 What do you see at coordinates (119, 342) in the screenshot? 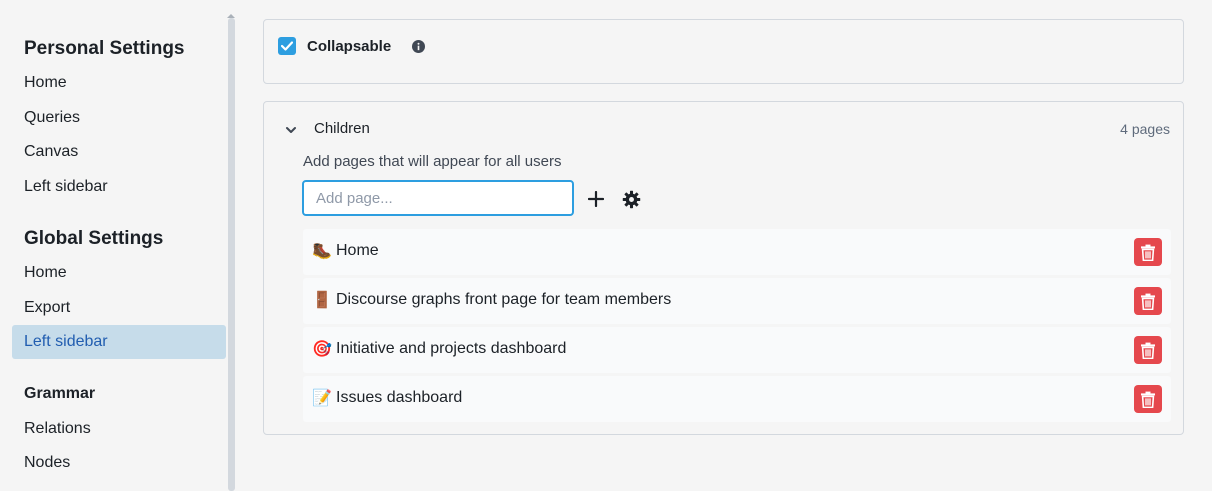
I see `sidebar-item-global-left-sidebar: Left sidebar` at bounding box center [119, 342].